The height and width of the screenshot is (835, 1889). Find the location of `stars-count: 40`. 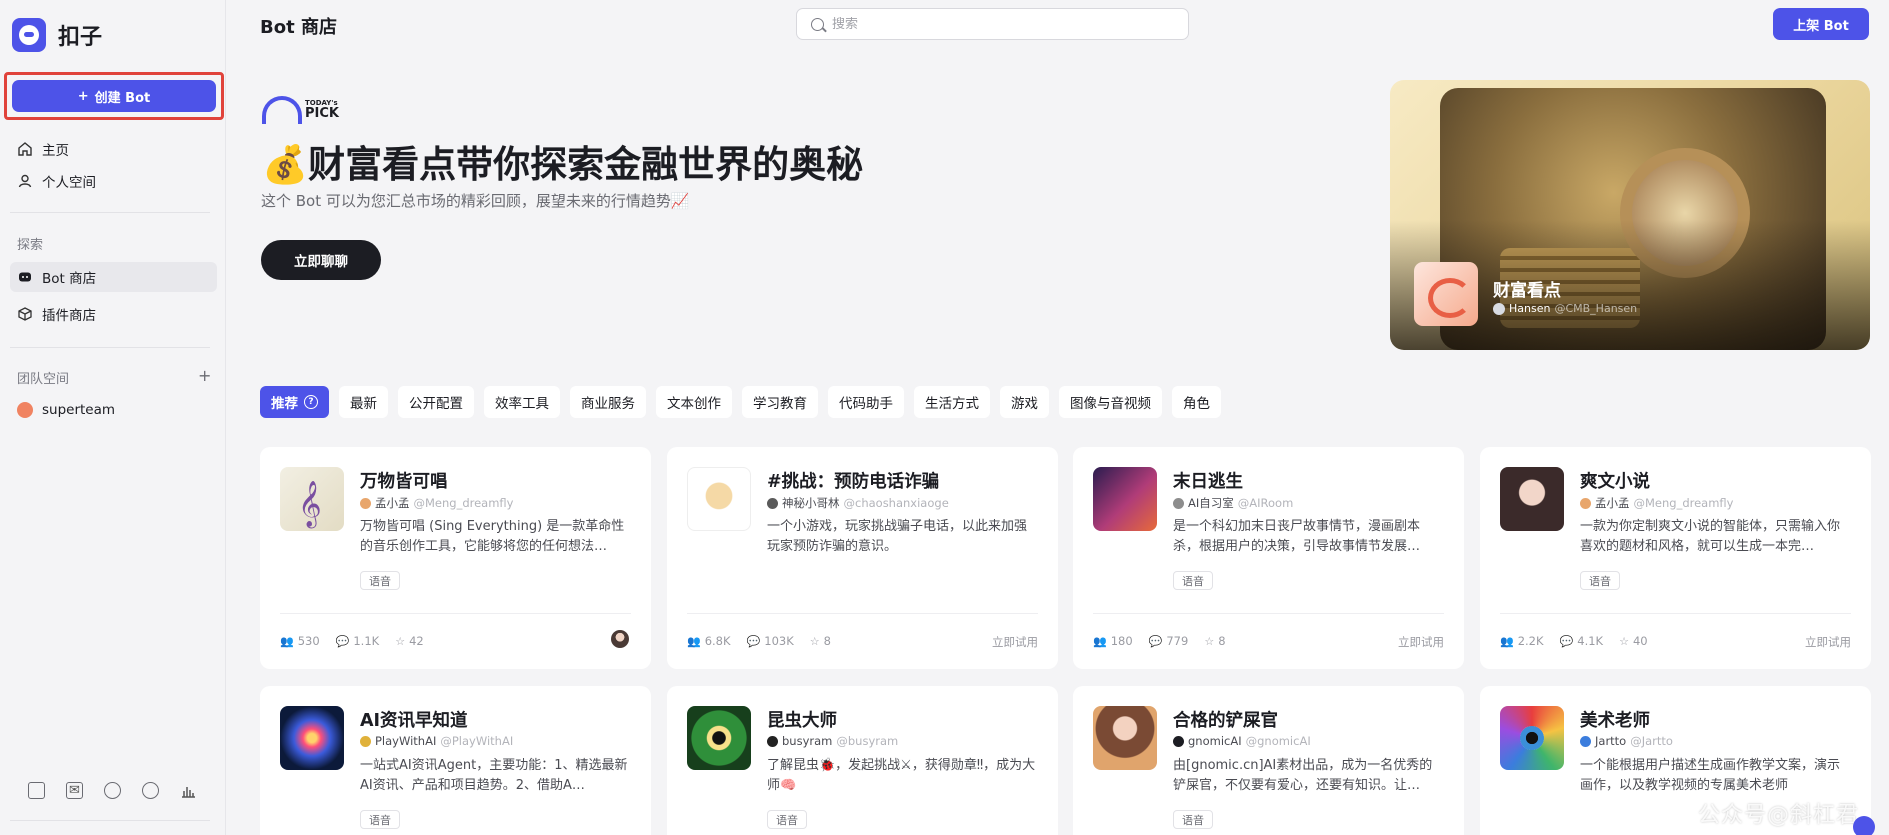

stars-count: 40 is located at coordinates (1640, 641).